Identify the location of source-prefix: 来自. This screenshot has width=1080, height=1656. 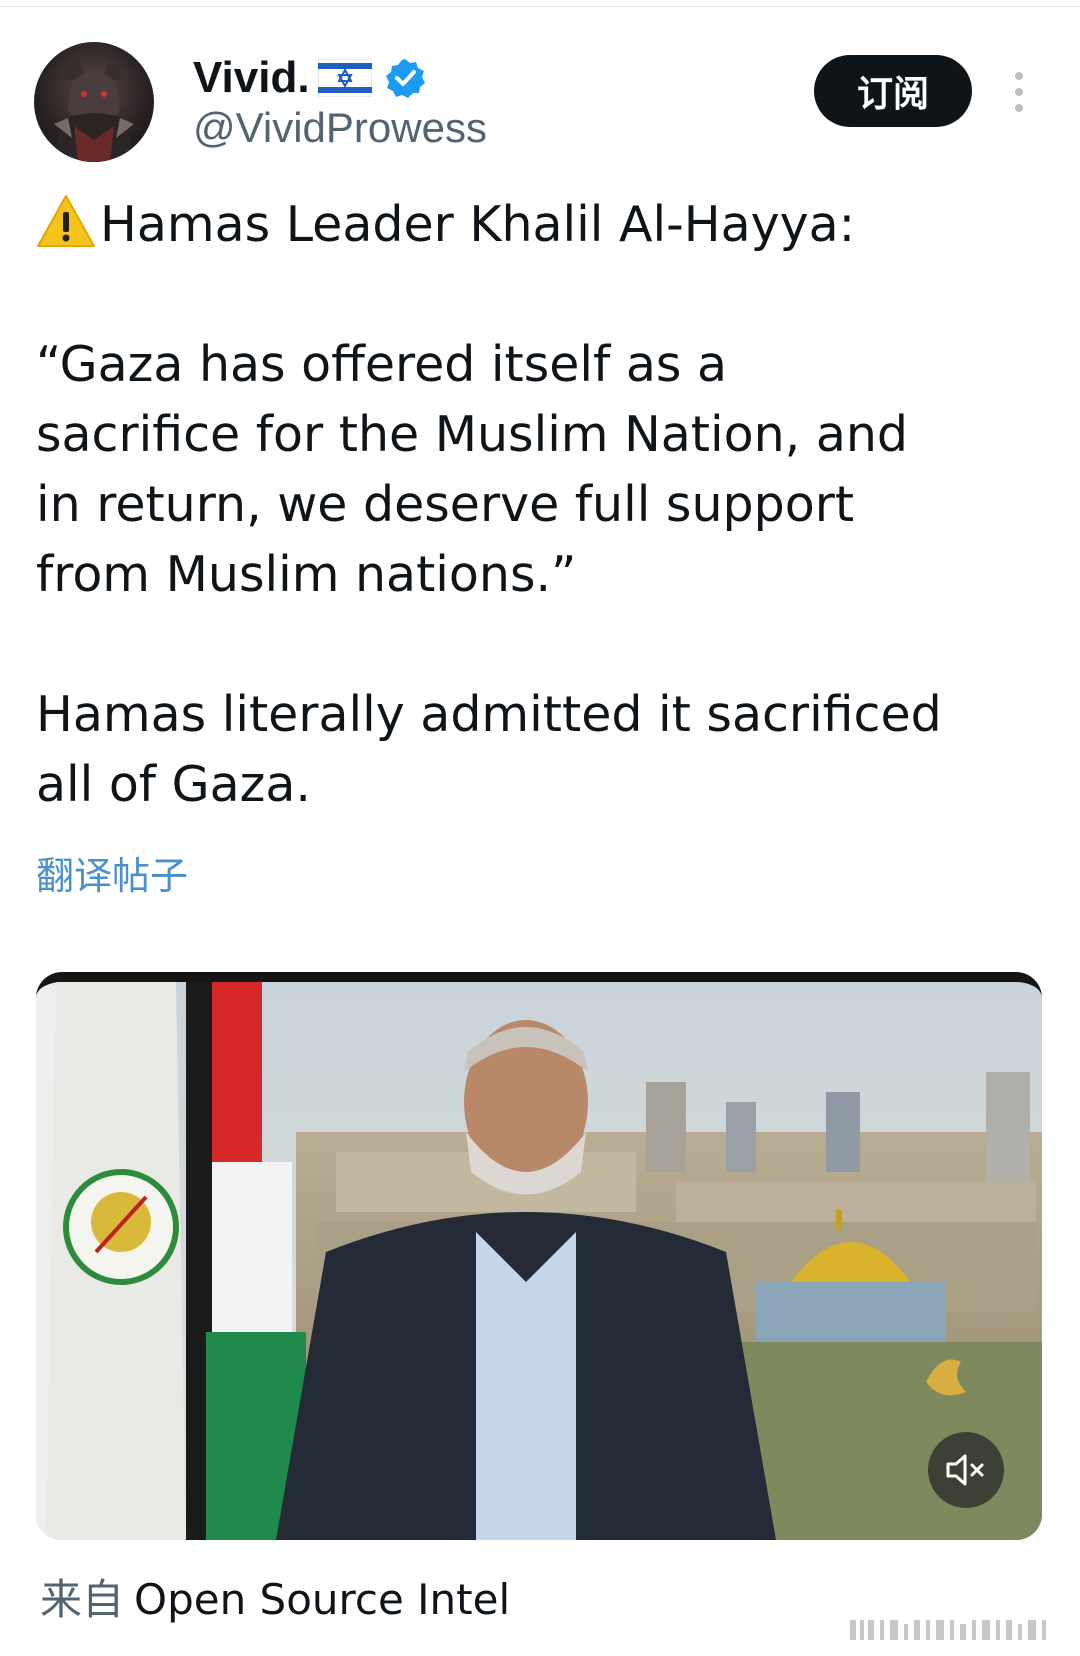
(82, 1599).